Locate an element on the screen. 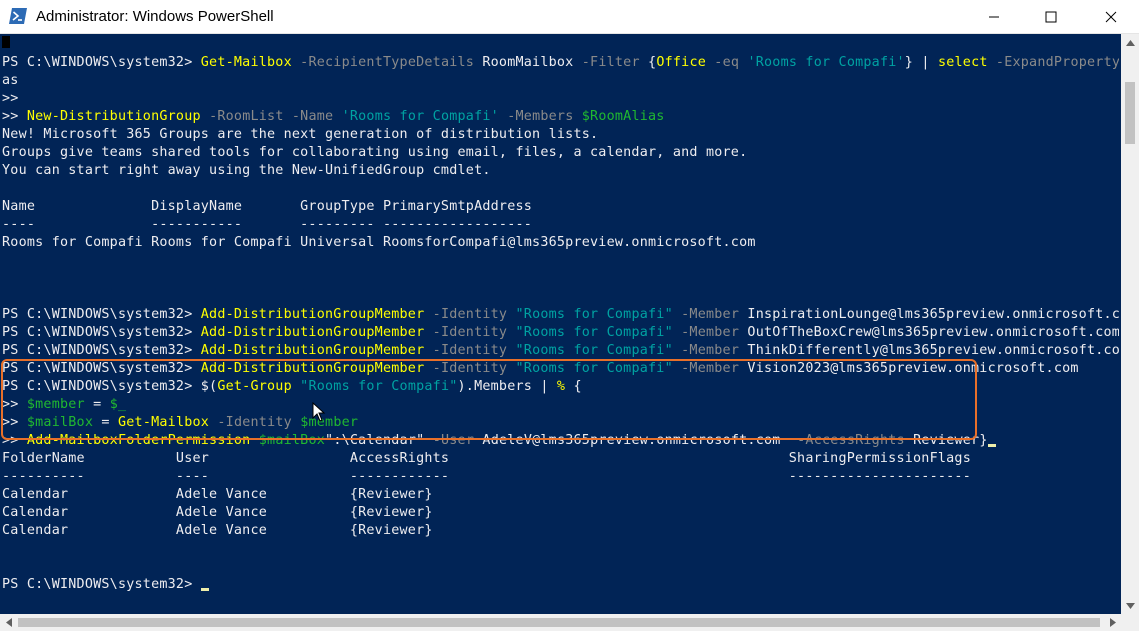 The image size is (1139, 631). console-text-param: -Members is located at coordinates (536, 116).